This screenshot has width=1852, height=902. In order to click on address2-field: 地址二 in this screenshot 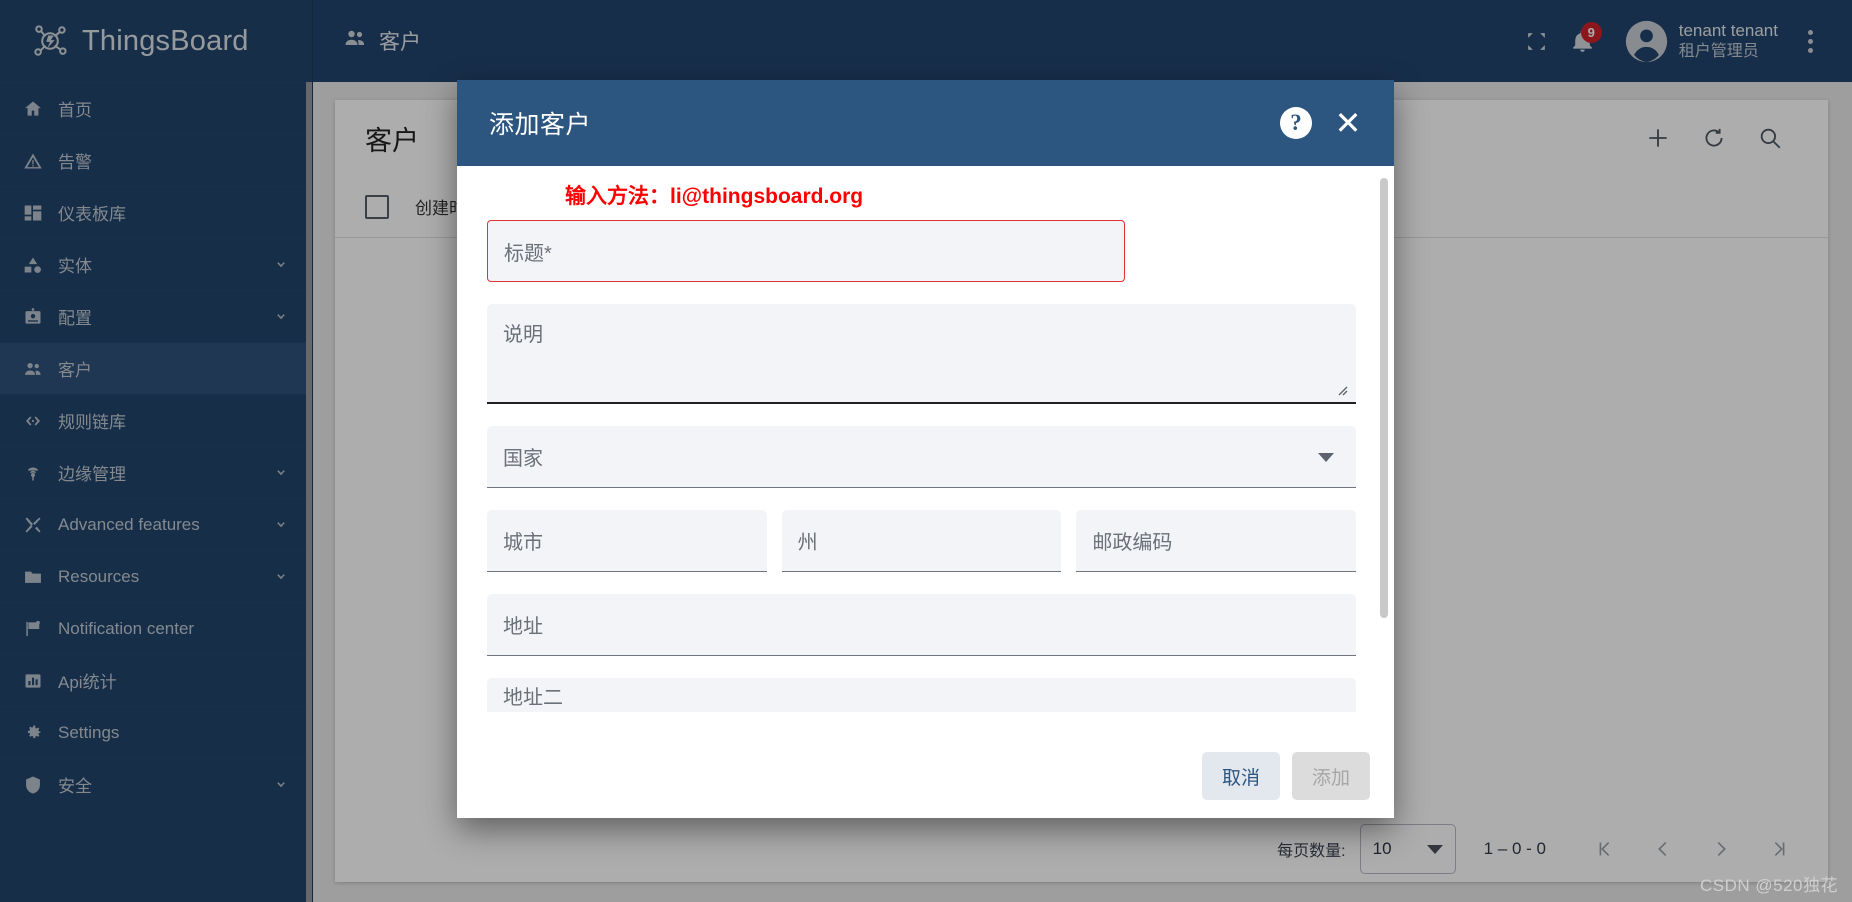, I will do `click(921, 695)`.